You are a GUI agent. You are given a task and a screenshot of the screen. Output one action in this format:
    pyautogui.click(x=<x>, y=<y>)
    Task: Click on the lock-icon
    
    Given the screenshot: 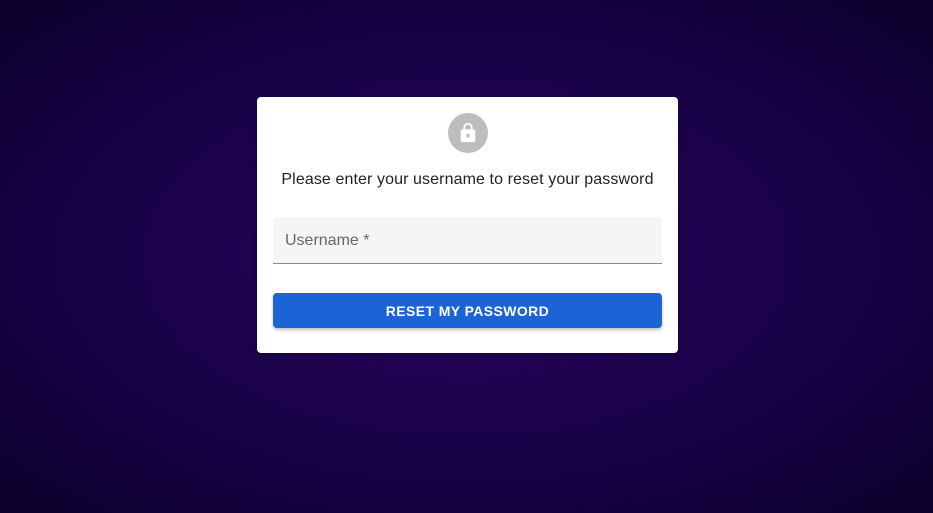 What is the action you would take?
    pyautogui.click(x=468, y=133)
    